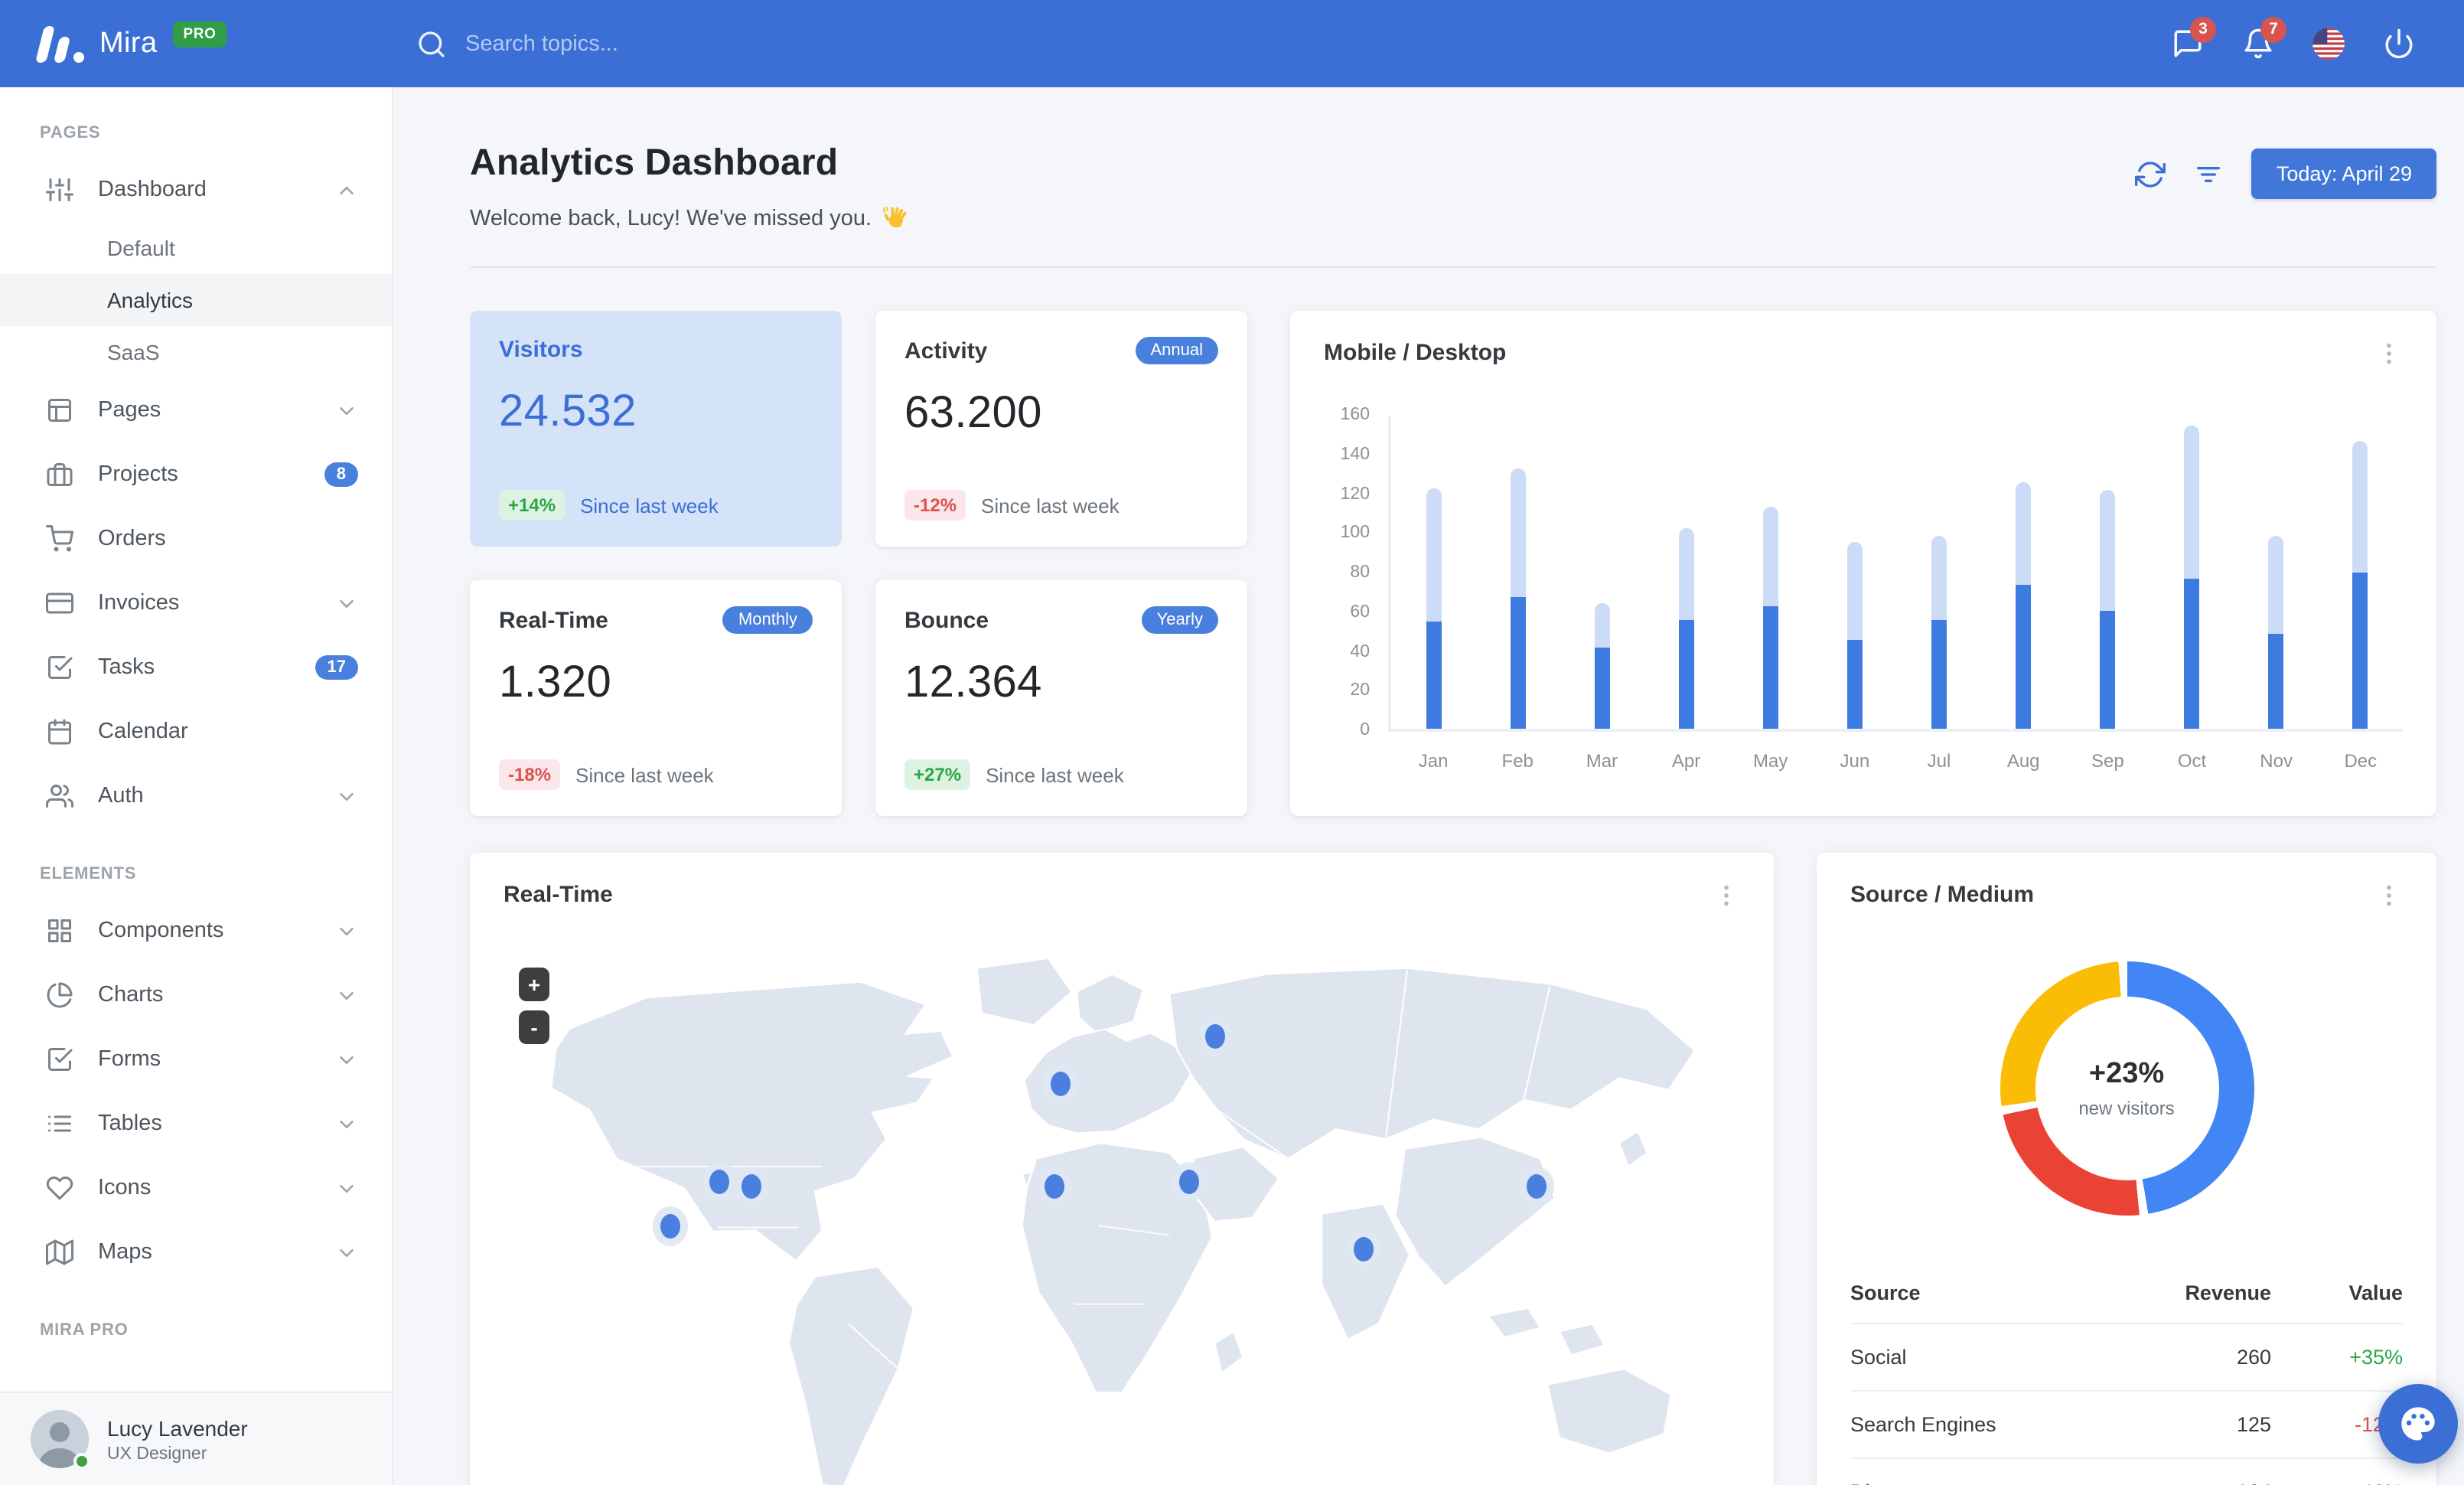 This screenshot has width=2464, height=1485. I want to click on bar-dec, so click(2361, 572).